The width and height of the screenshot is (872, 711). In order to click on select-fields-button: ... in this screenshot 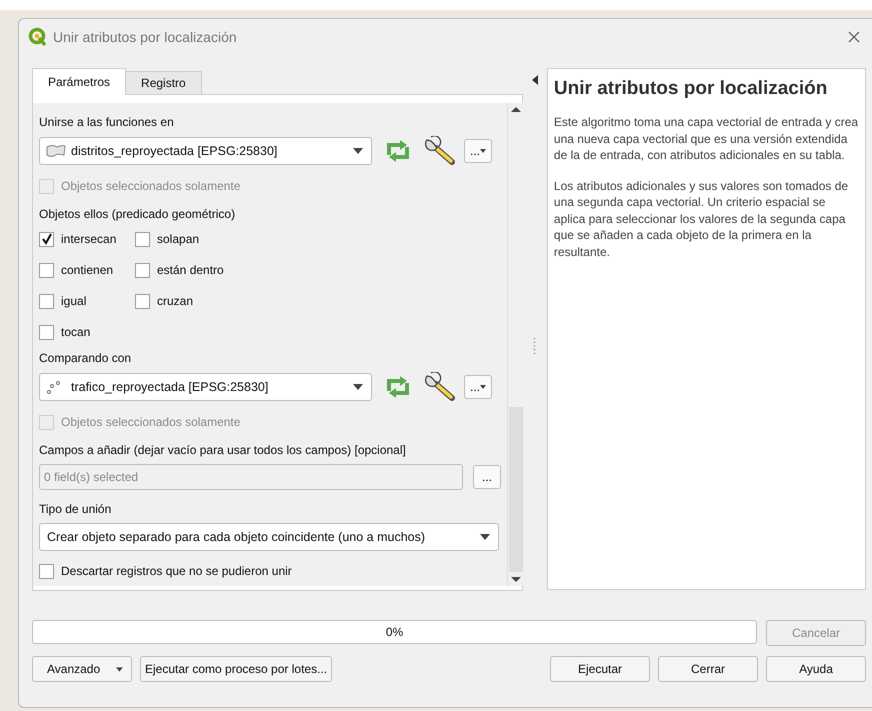, I will do `click(487, 477)`.